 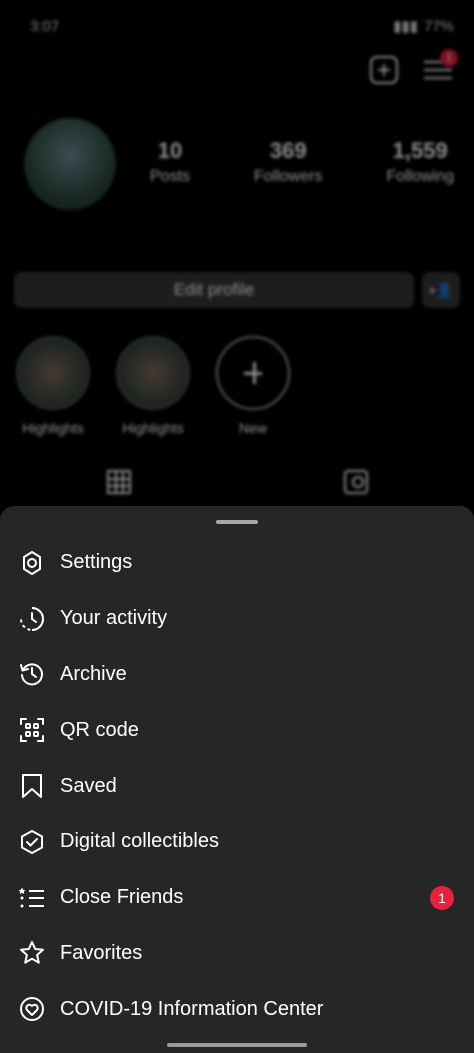 I want to click on stat-following: 1,559 Following, so click(x=420, y=162).